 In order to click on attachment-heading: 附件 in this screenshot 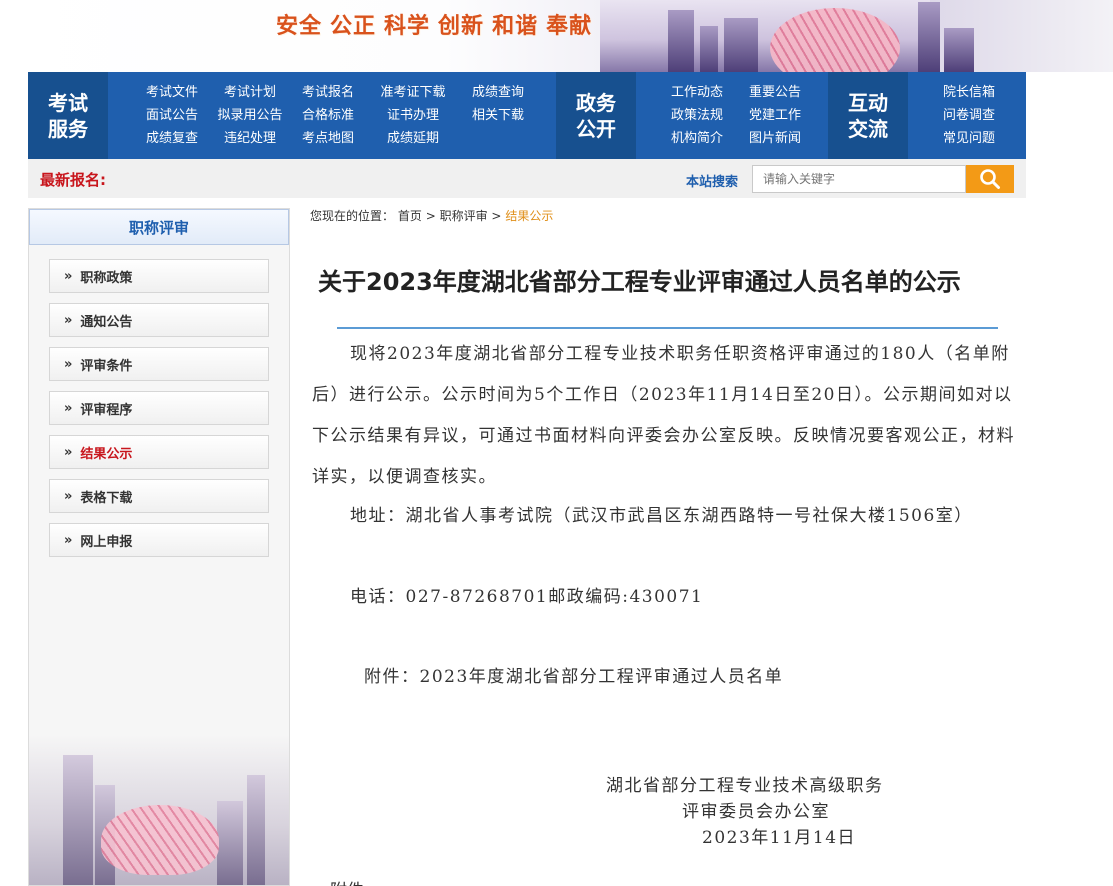, I will do `click(347, 881)`.